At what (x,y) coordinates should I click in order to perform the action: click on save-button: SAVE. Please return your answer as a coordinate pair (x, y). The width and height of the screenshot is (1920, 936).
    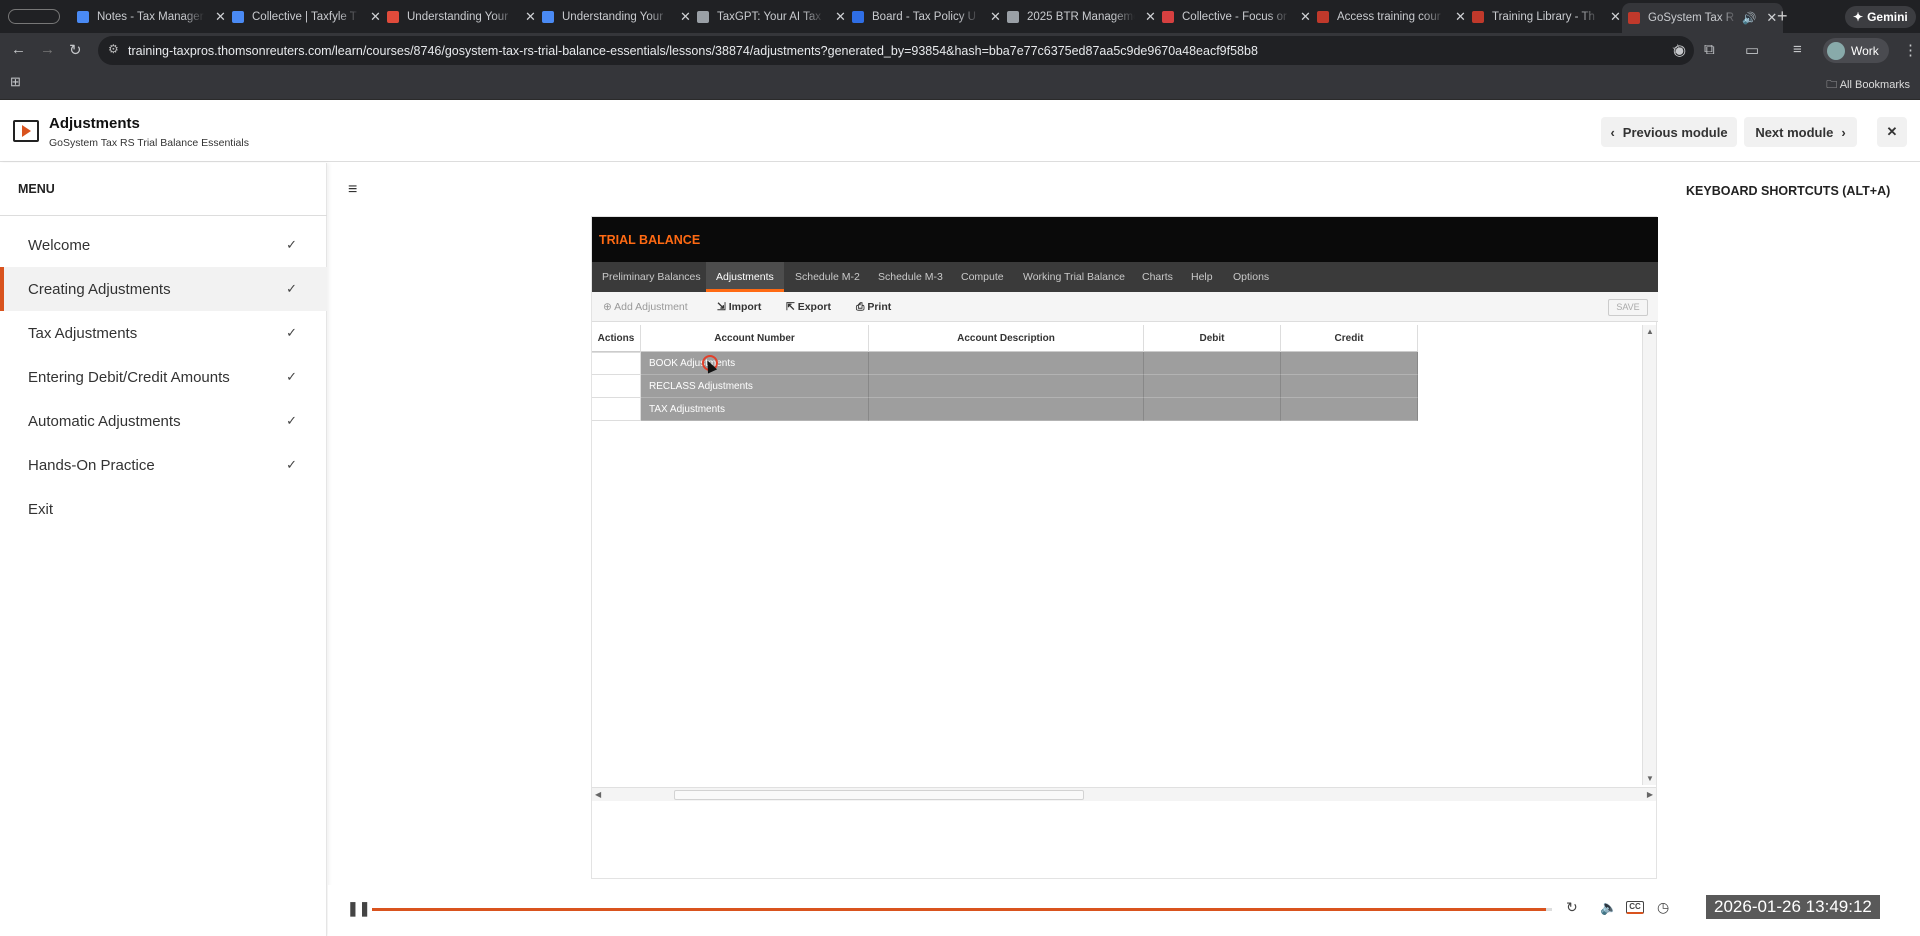
    Looking at the image, I should click on (1628, 307).